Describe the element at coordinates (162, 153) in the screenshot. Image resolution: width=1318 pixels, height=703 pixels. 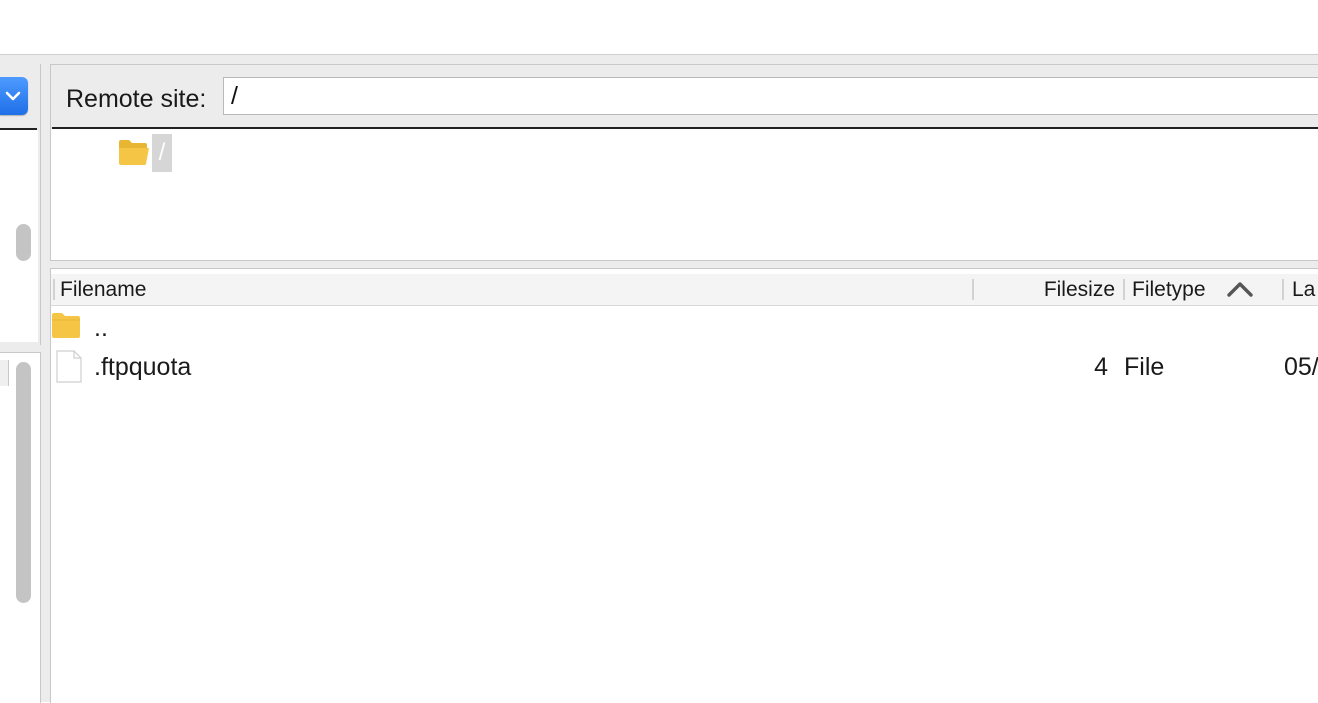
I see `tree-node-root: /` at that location.